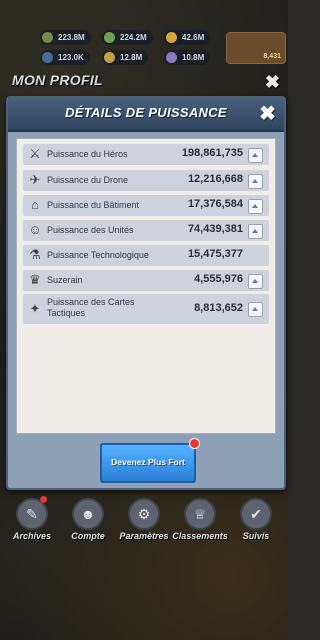 This screenshot has height=640, width=320. I want to click on nav-label: Classements, so click(200, 536).